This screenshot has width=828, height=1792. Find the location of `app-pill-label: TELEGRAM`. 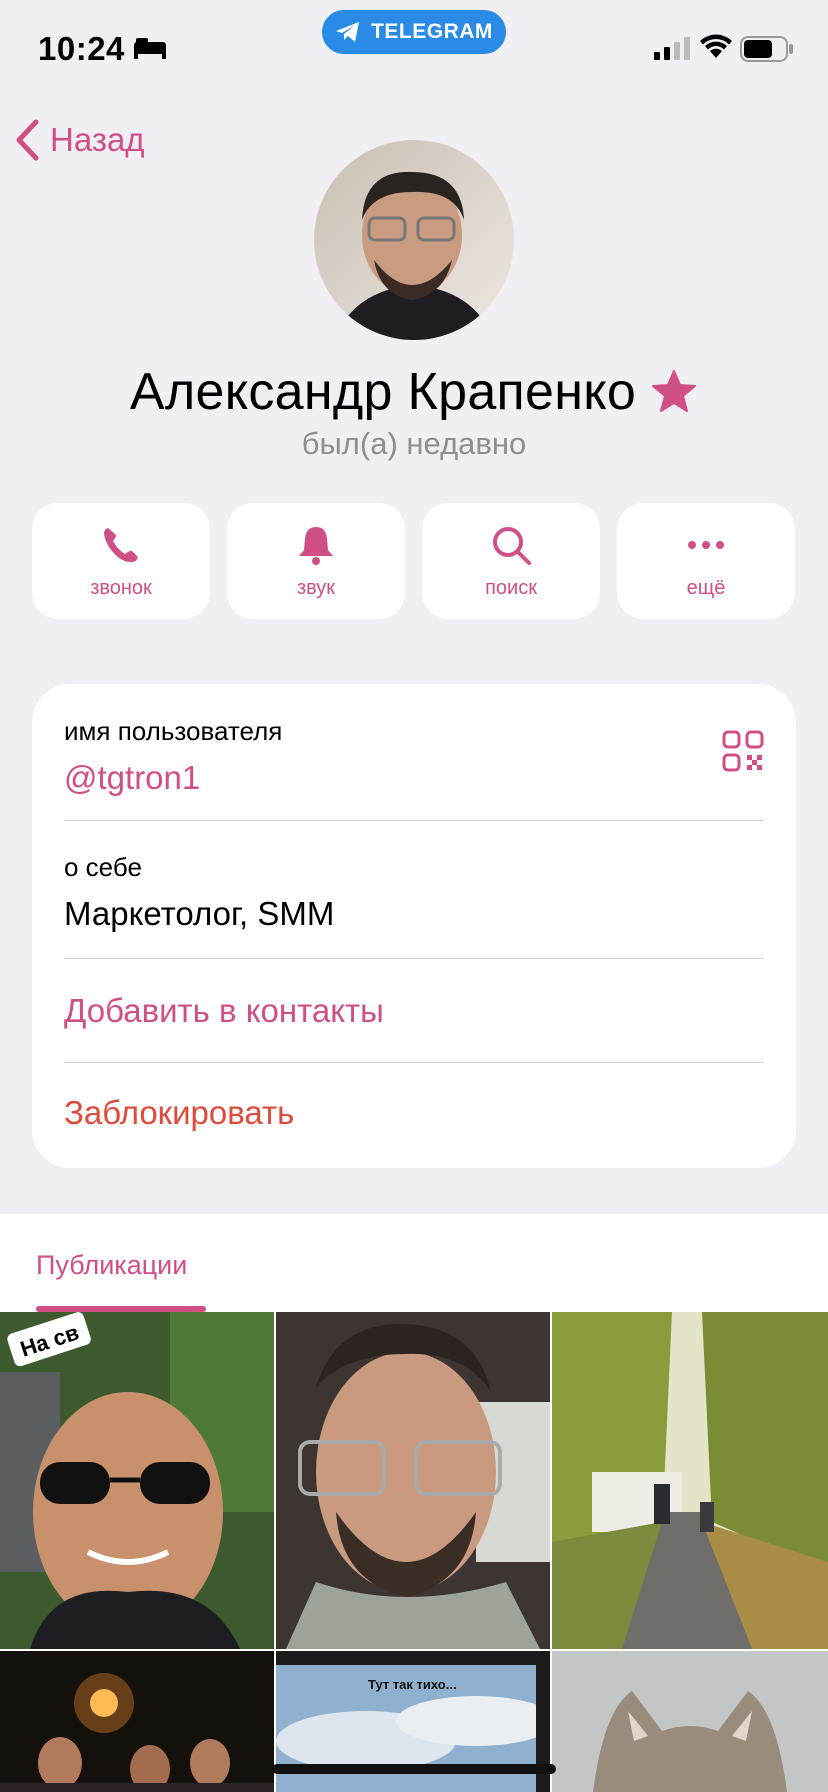

app-pill-label: TELEGRAM is located at coordinates (432, 31).